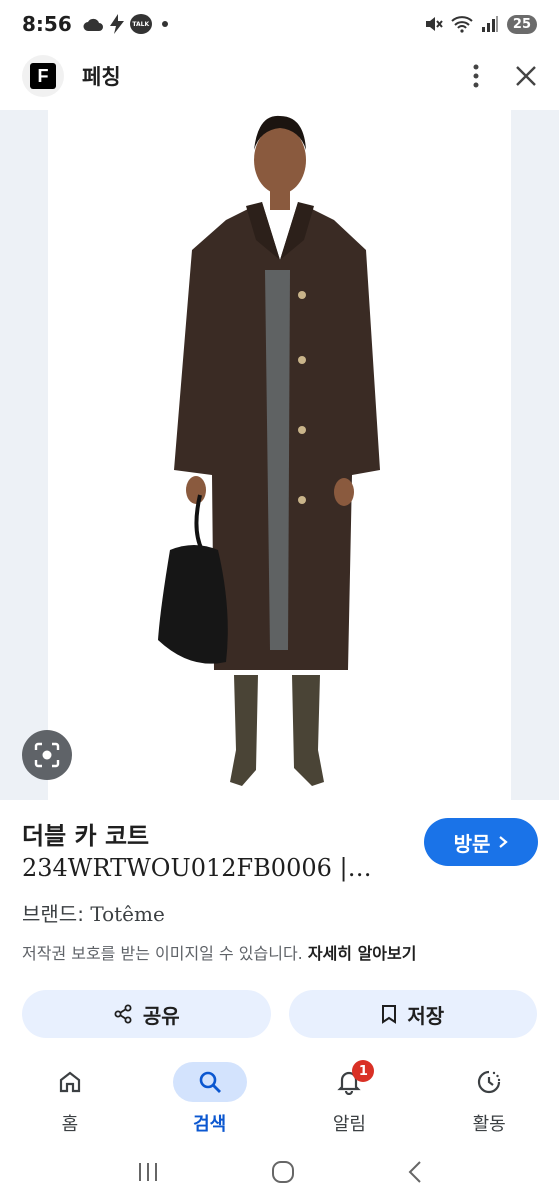  What do you see at coordinates (210, 1124) in the screenshot?
I see `nav-search-label: 검색` at bounding box center [210, 1124].